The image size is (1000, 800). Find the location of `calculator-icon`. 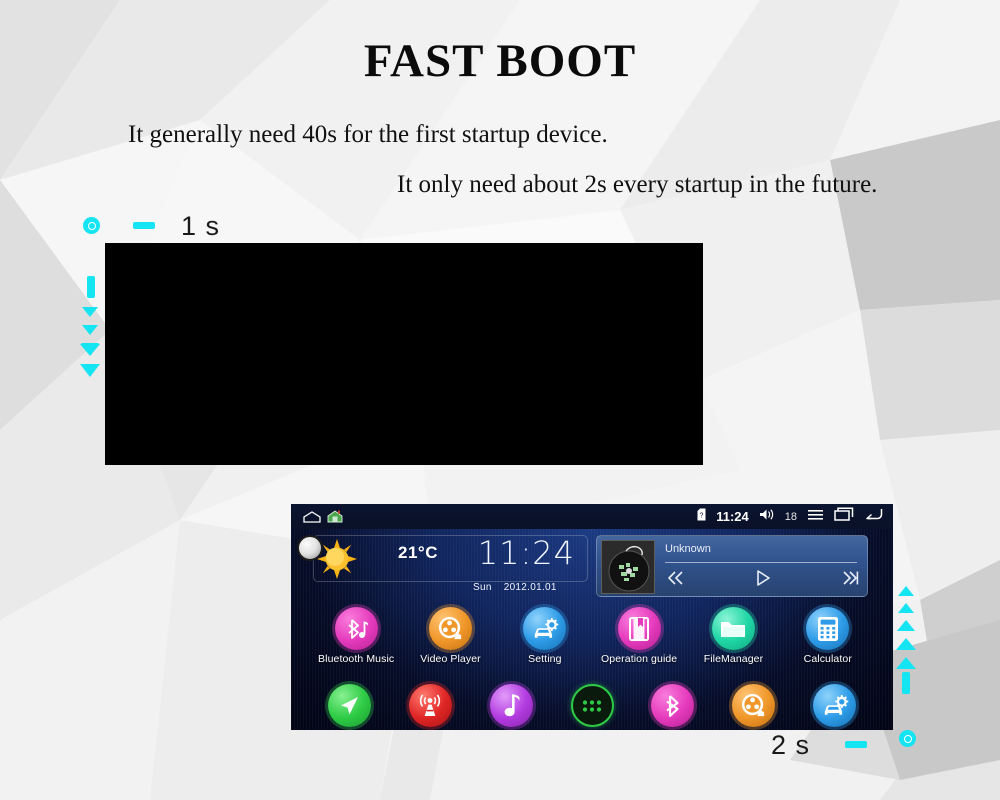

calculator-icon is located at coordinates (828, 628).